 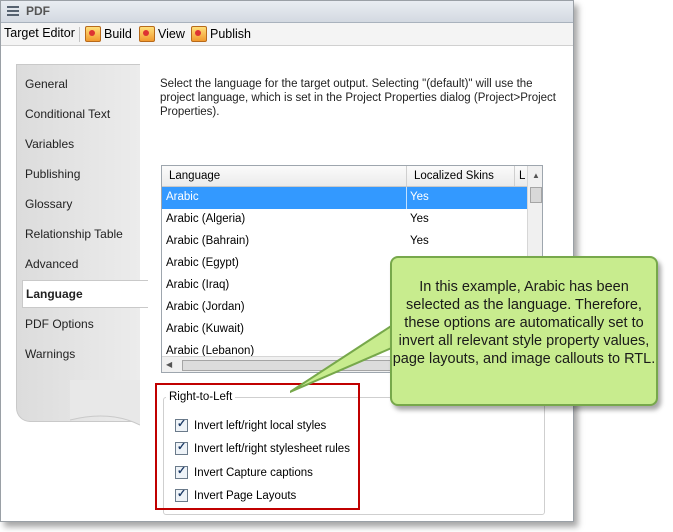 What do you see at coordinates (230, 34) in the screenshot?
I see `publish-label: Publish` at bounding box center [230, 34].